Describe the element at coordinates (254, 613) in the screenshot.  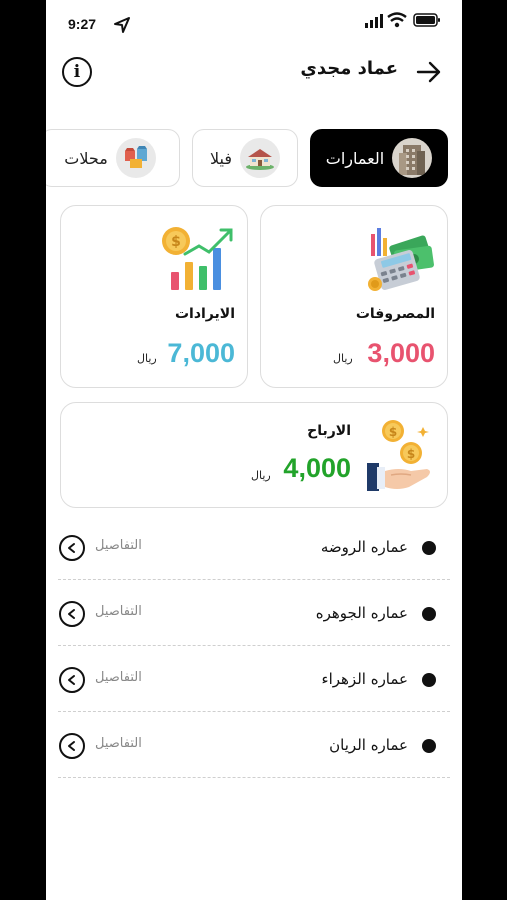
I see `list-item: عماره الجوهره التفاصيل` at that location.